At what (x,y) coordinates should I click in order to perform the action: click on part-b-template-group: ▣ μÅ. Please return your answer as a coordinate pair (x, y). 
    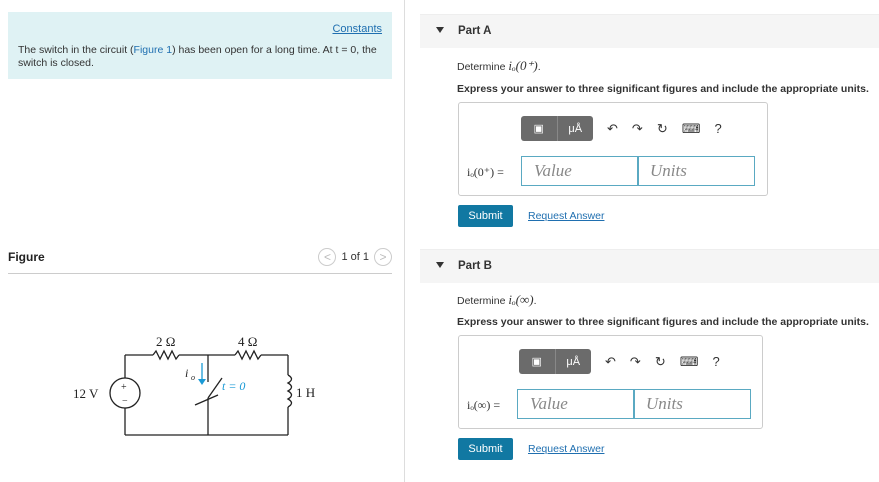
    Looking at the image, I should click on (555, 361).